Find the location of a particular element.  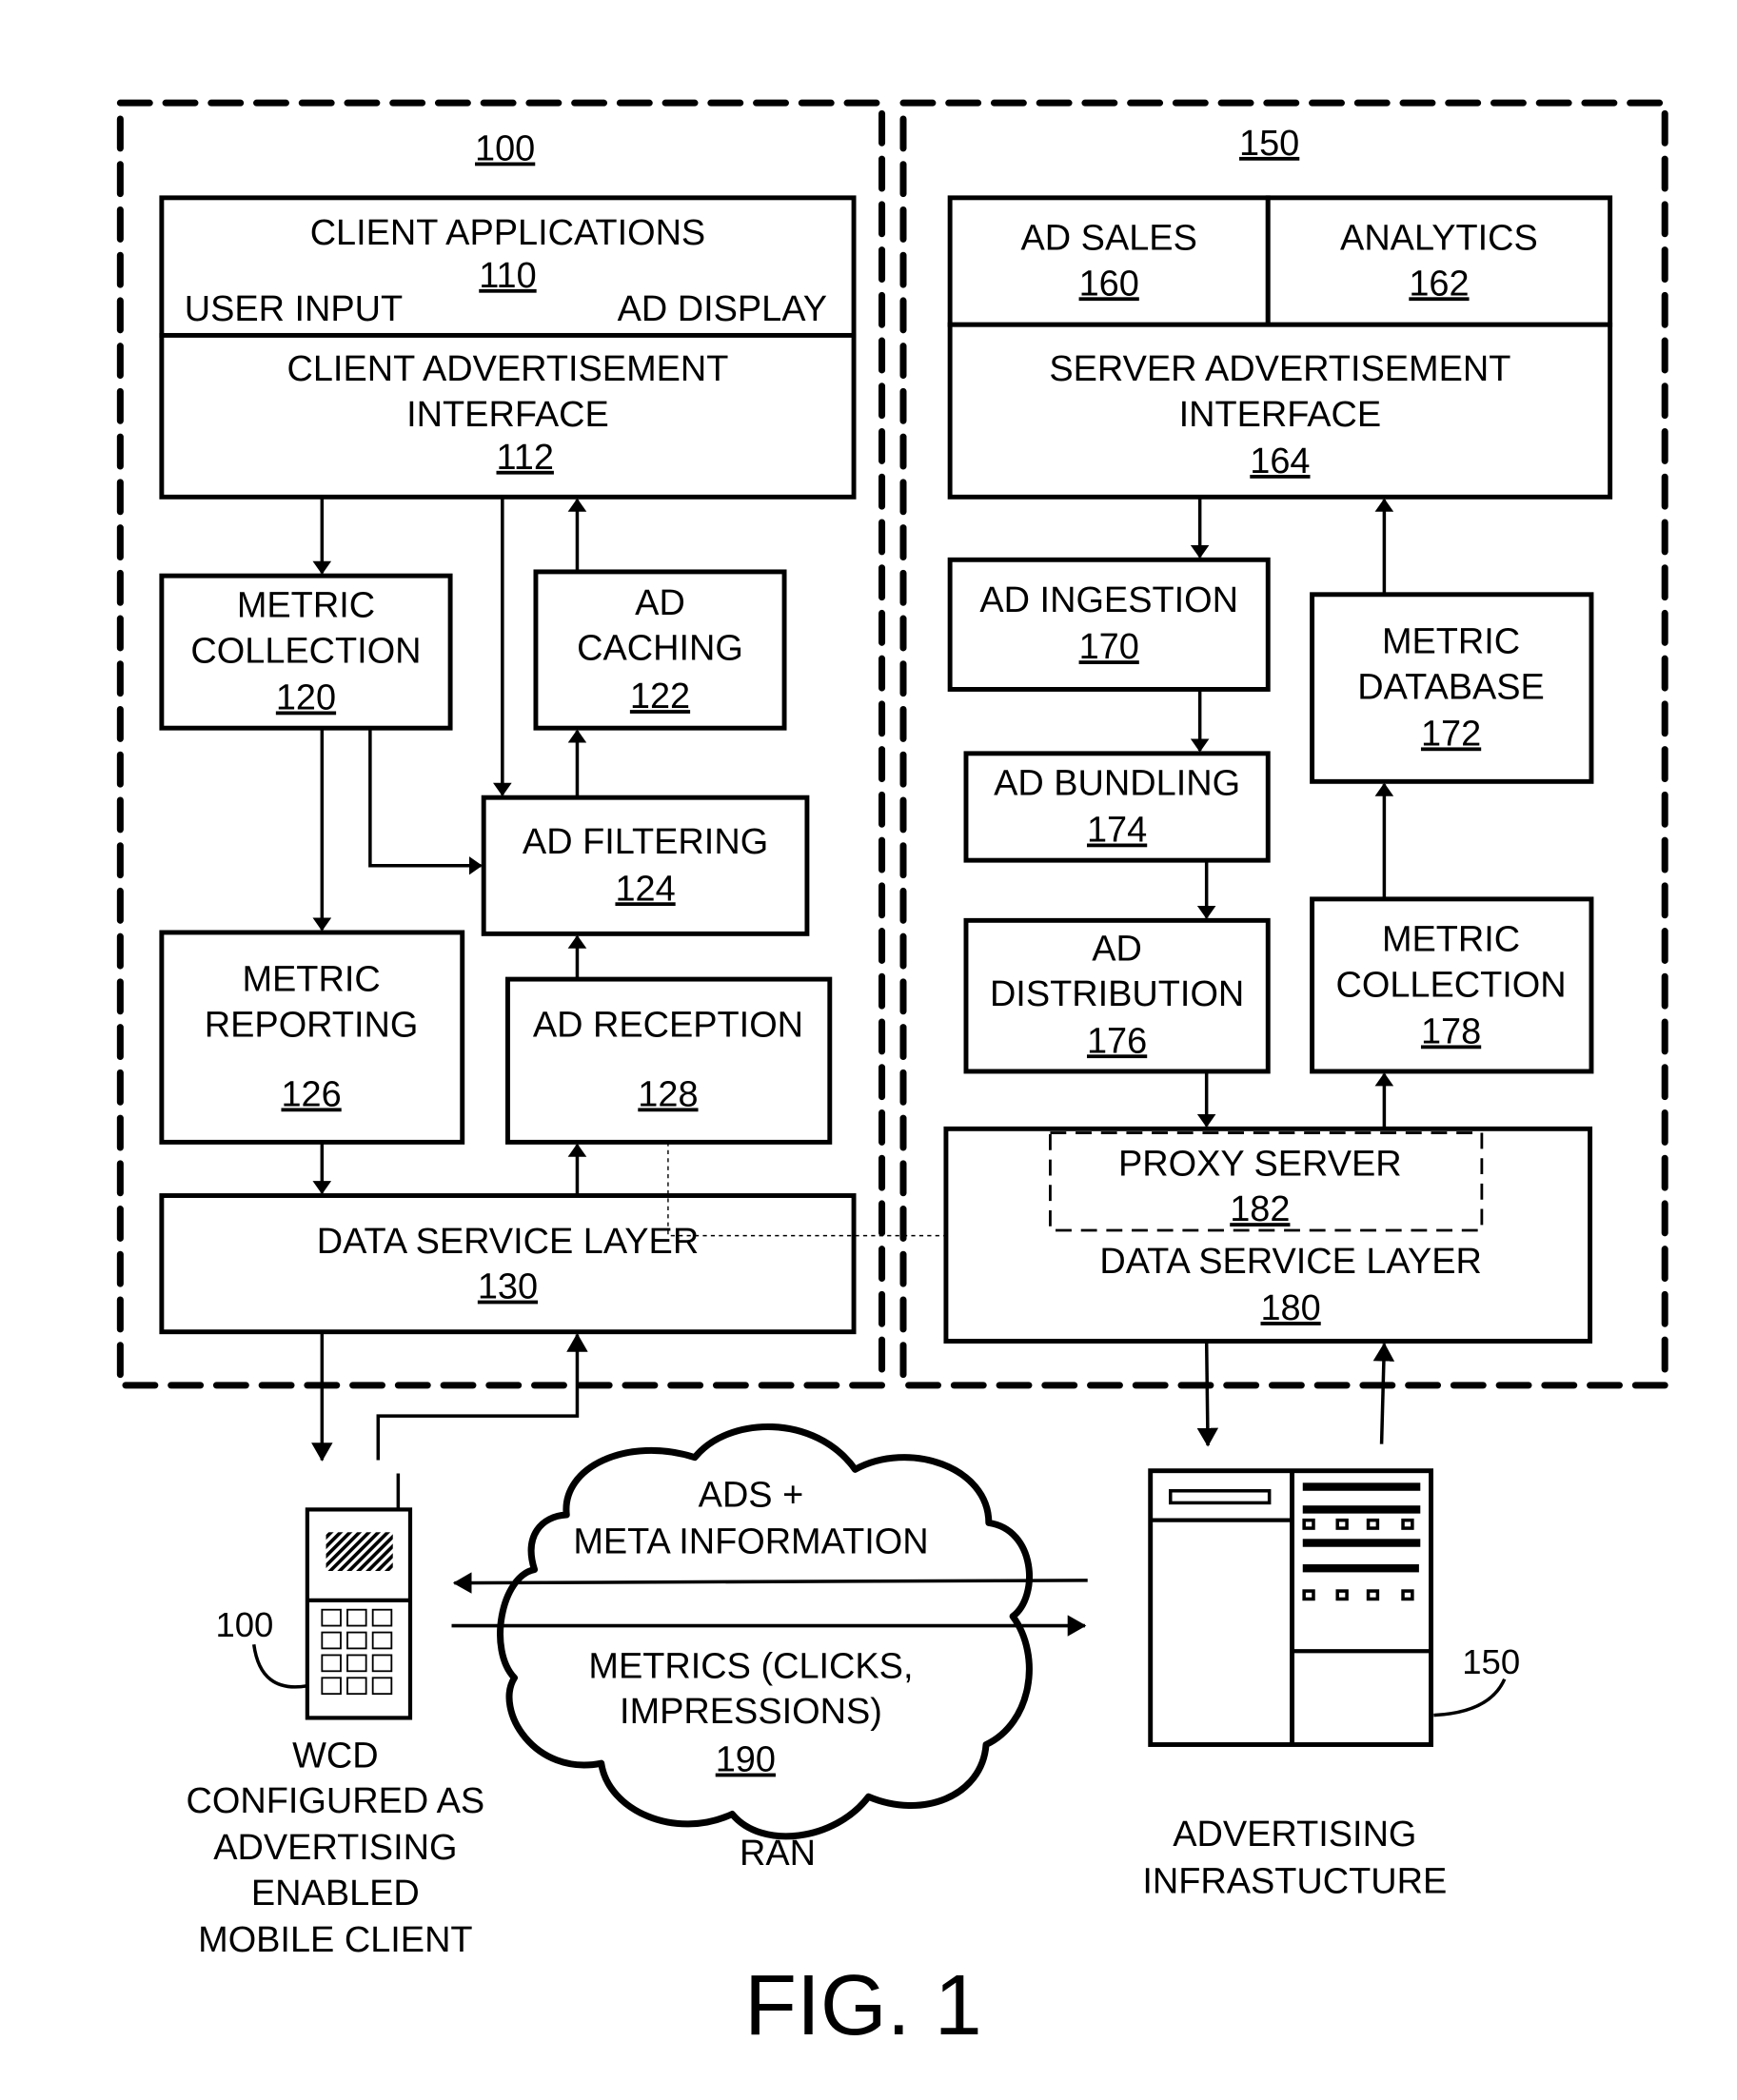

network-top-line1: ADS + is located at coordinates (751, 1496).